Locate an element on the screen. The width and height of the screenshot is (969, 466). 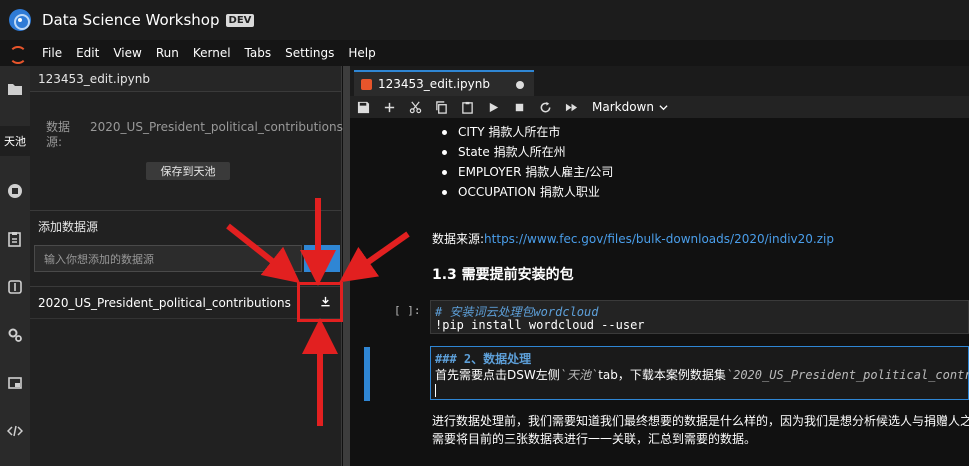
app-title: Data Science Workshop is located at coordinates (131, 20).